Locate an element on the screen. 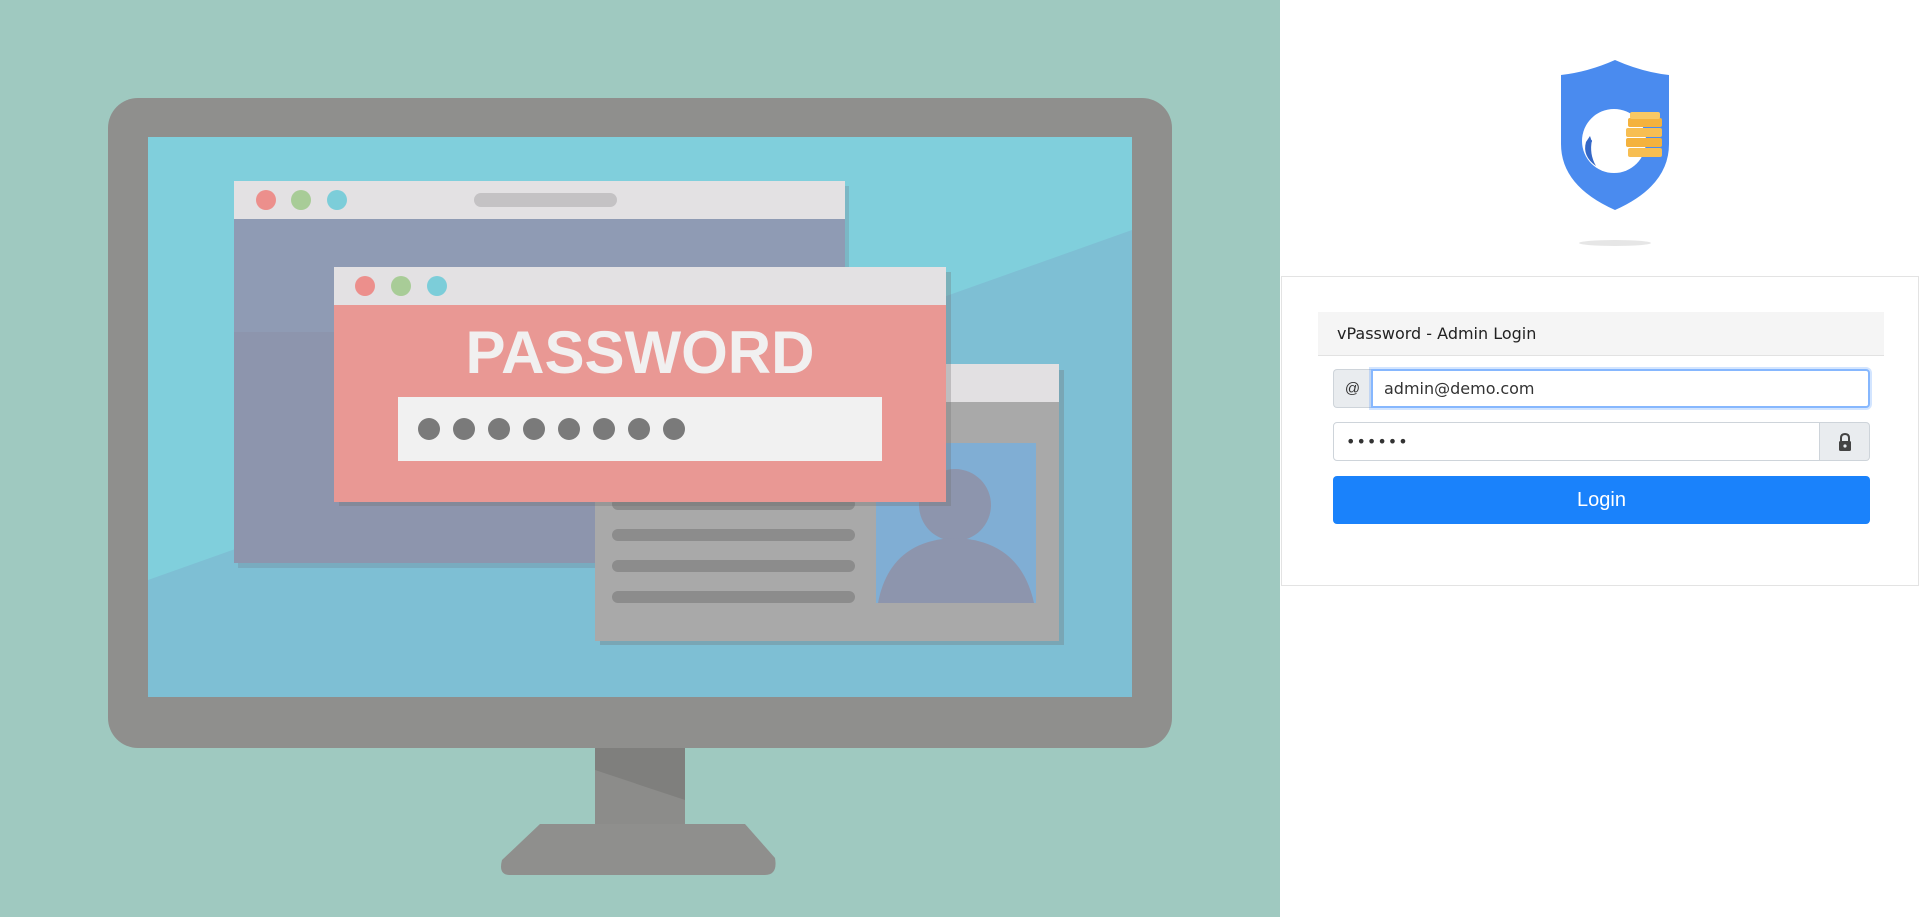 This screenshot has width=1920, height=917. password-field is located at coordinates (1576, 441).